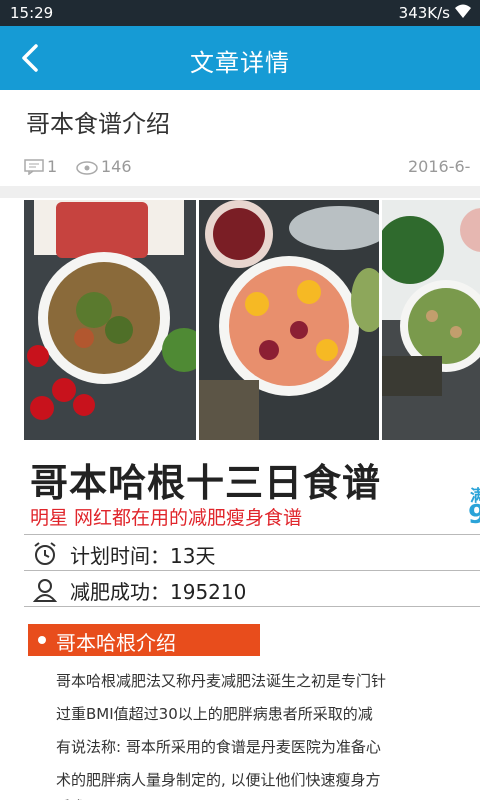  I want to click on bullet-icon, so click(42, 640).